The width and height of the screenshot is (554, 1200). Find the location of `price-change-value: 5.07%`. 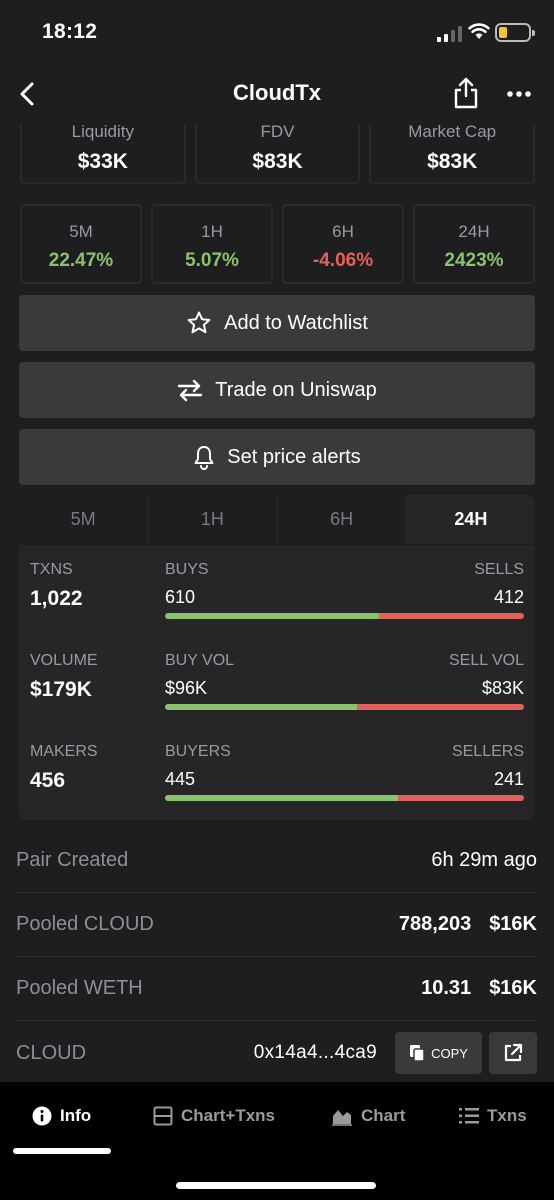

price-change-value: 5.07% is located at coordinates (212, 260).